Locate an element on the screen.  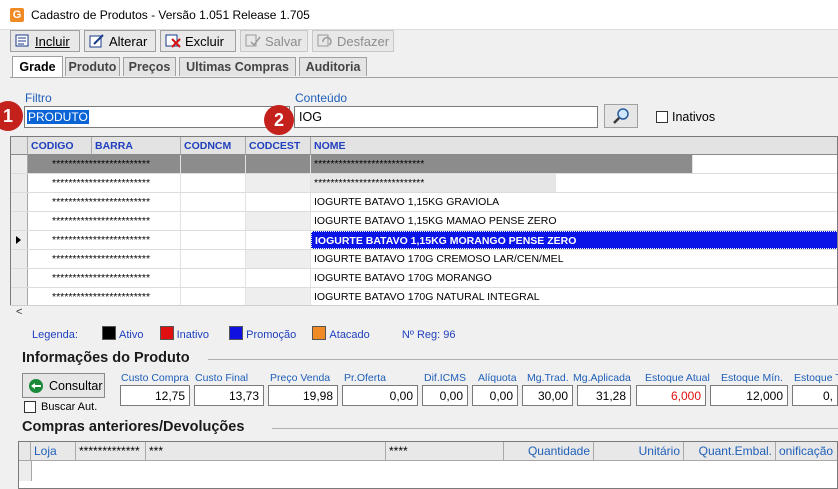
desfazer-button: Desfazer is located at coordinates (353, 41).